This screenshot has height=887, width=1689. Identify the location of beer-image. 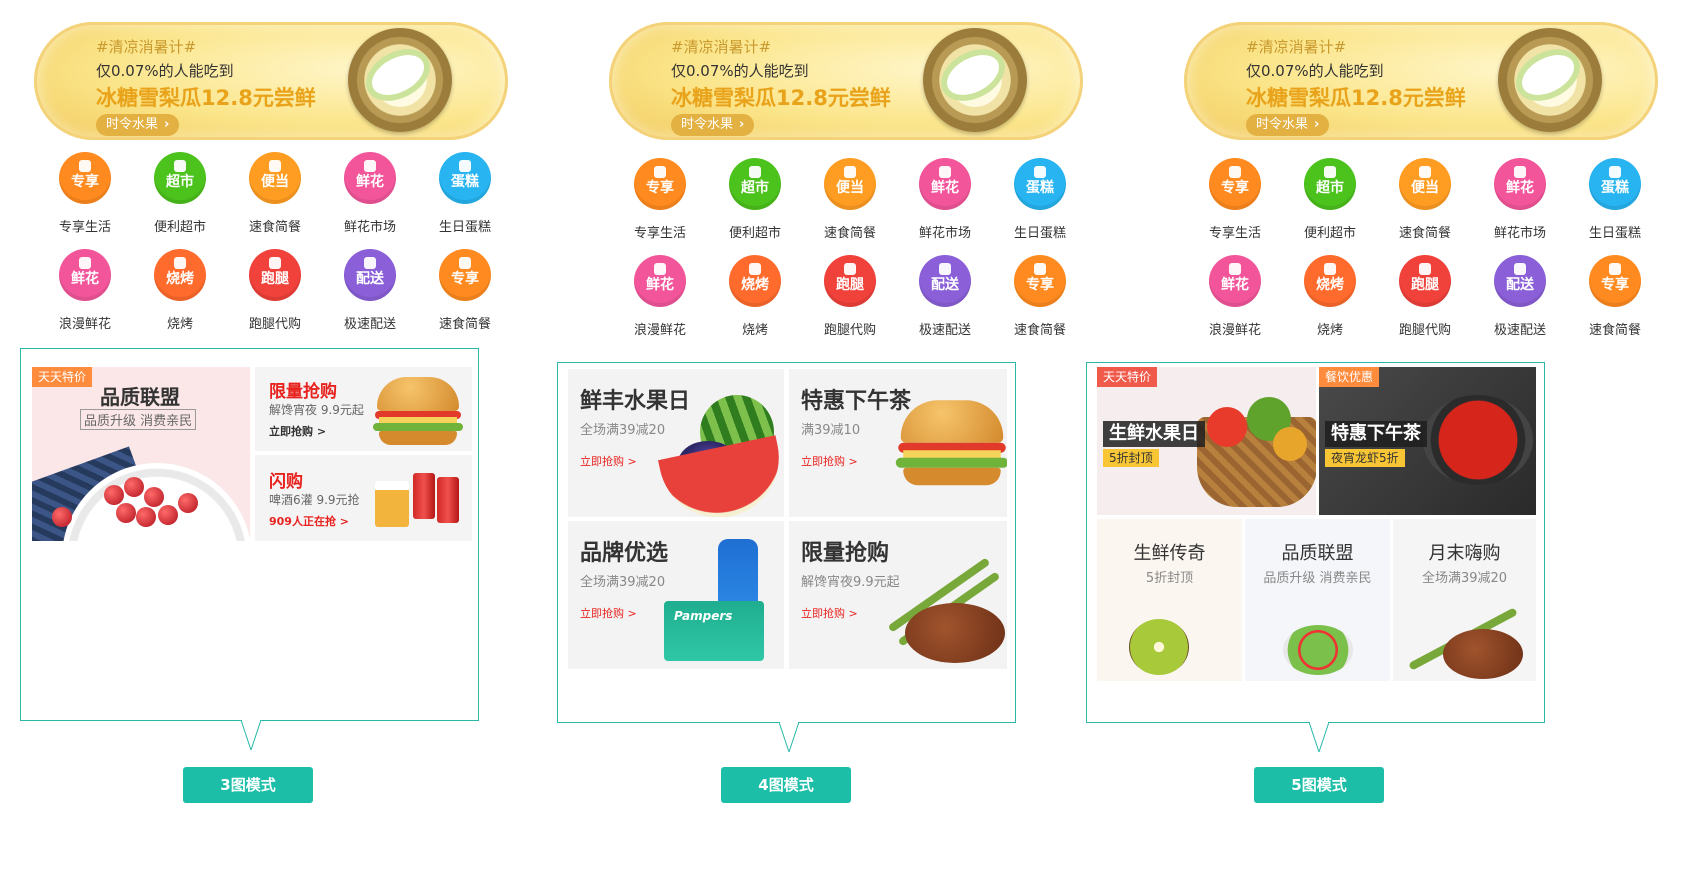
(392, 504).